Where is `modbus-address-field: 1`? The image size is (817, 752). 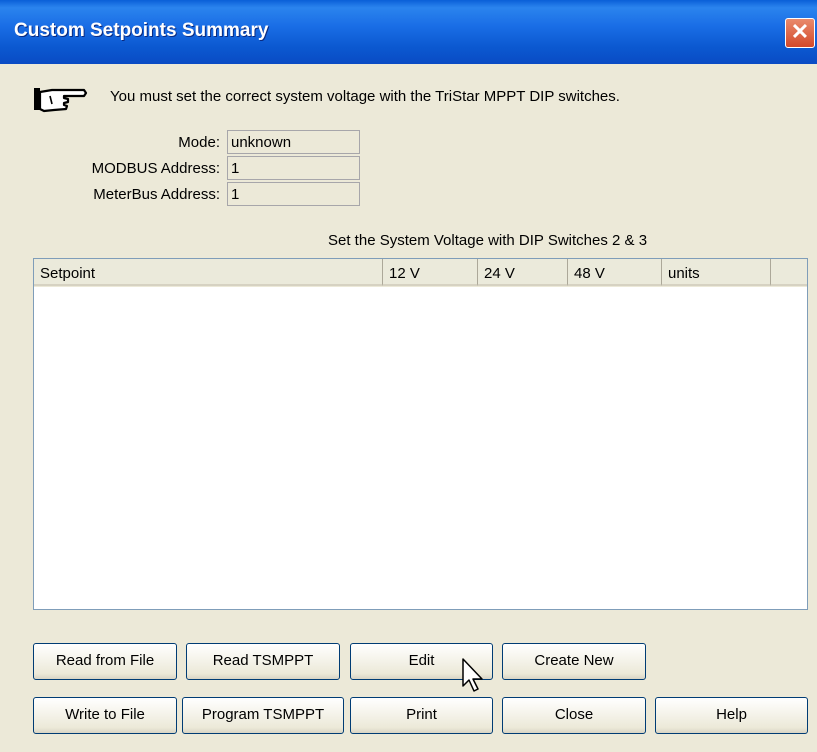
modbus-address-field: 1 is located at coordinates (293, 168).